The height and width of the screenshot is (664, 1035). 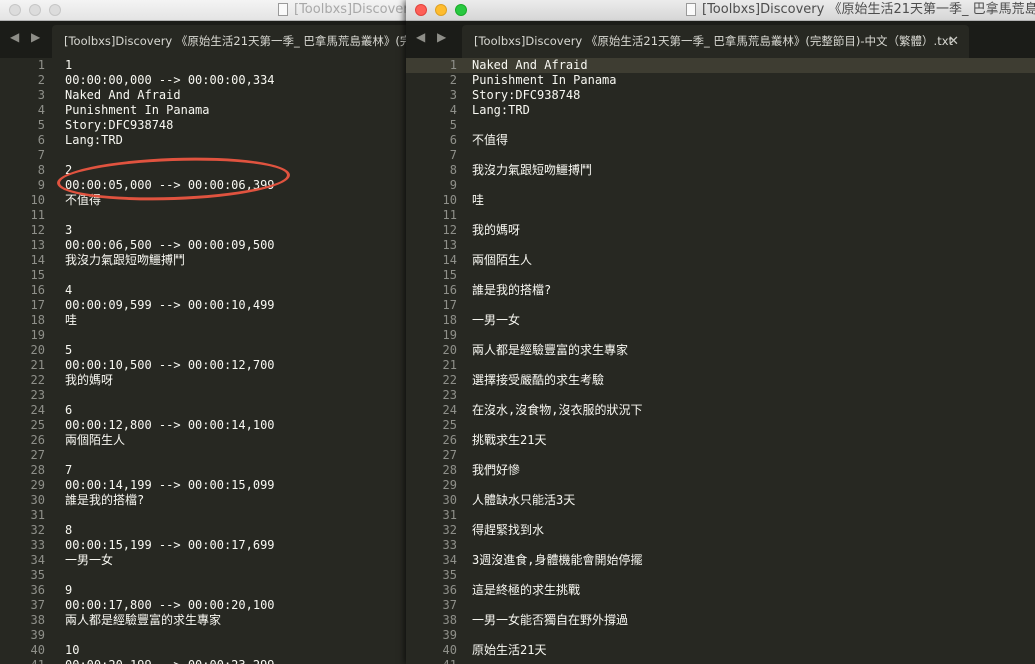 I want to click on editor-line: 28 7, so click(x=36, y=470).